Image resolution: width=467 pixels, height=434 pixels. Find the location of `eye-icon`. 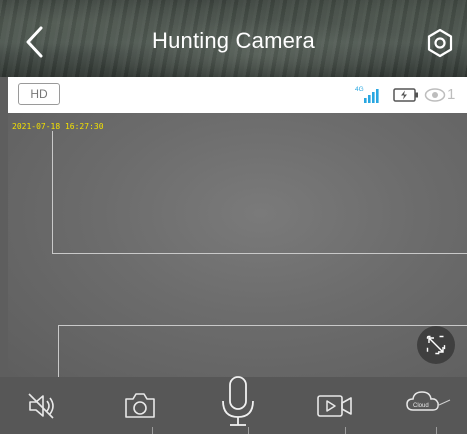

eye-icon is located at coordinates (435, 95).